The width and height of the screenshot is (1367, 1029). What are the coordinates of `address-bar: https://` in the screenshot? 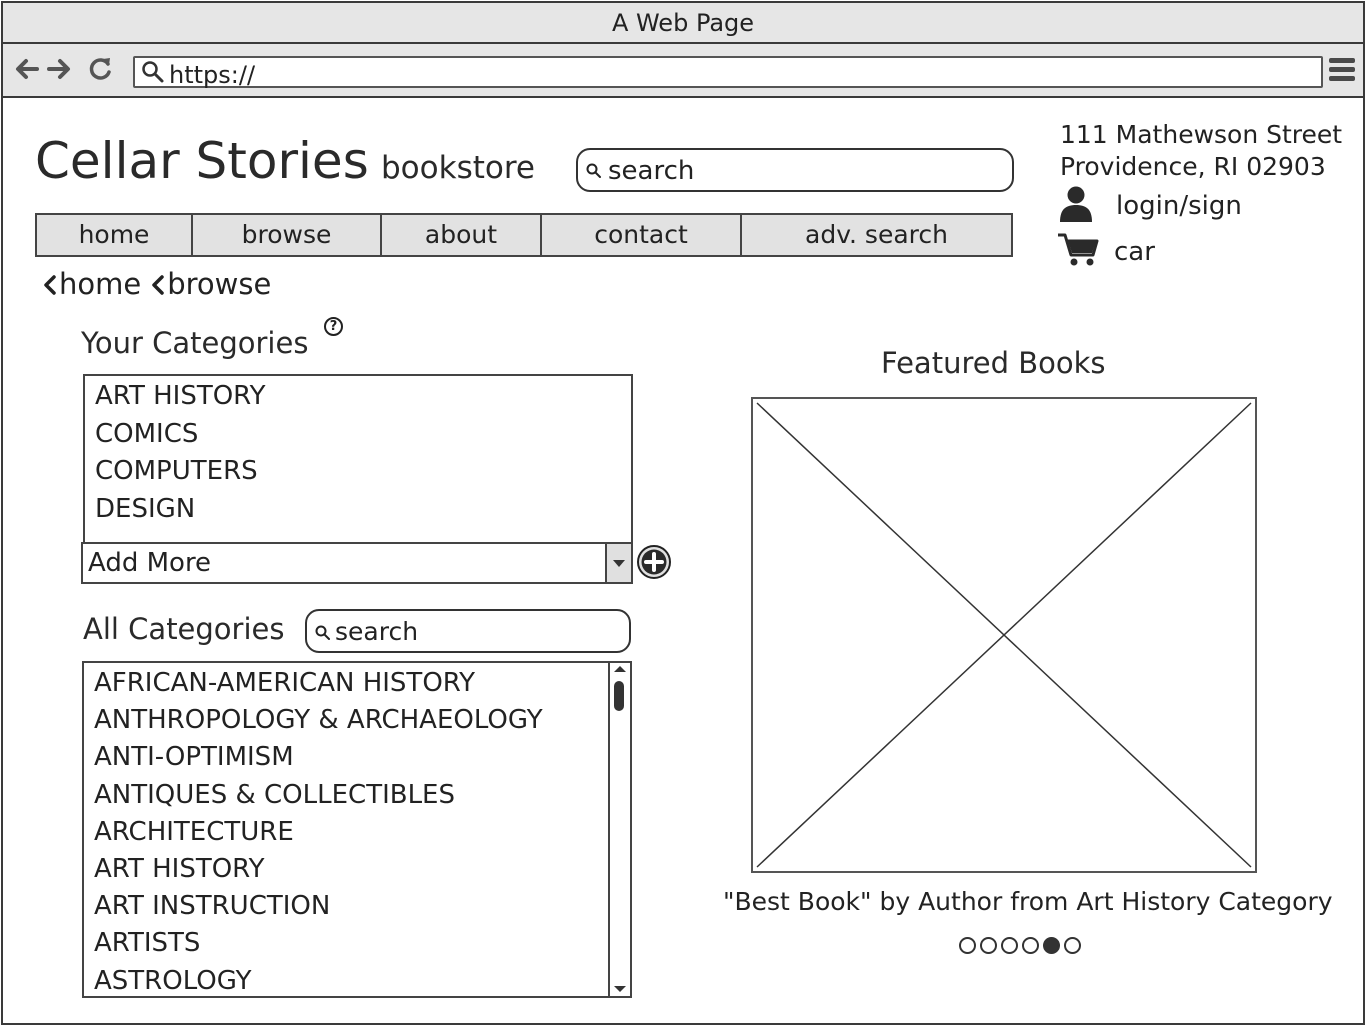 It's located at (683, 71).